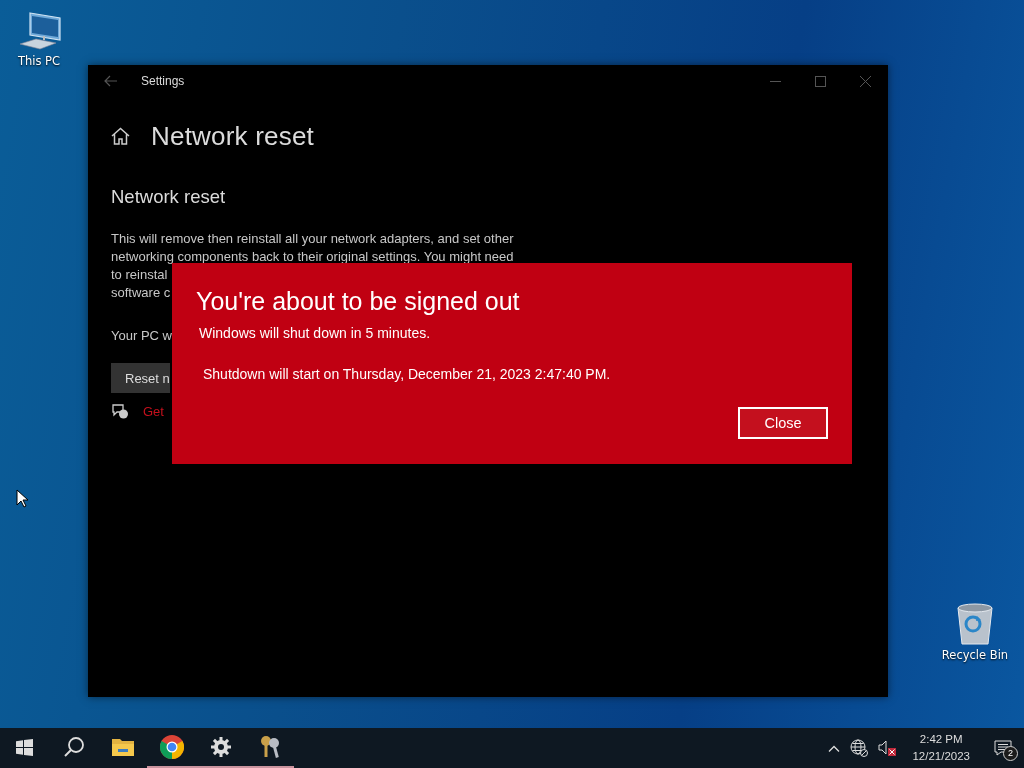 This screenshot has width=1024, height=768. Describe the element at coordinates (315, 333) in the screenshot. I see `dialog-message: Windows will shut down in 5 minutes.` at that location.